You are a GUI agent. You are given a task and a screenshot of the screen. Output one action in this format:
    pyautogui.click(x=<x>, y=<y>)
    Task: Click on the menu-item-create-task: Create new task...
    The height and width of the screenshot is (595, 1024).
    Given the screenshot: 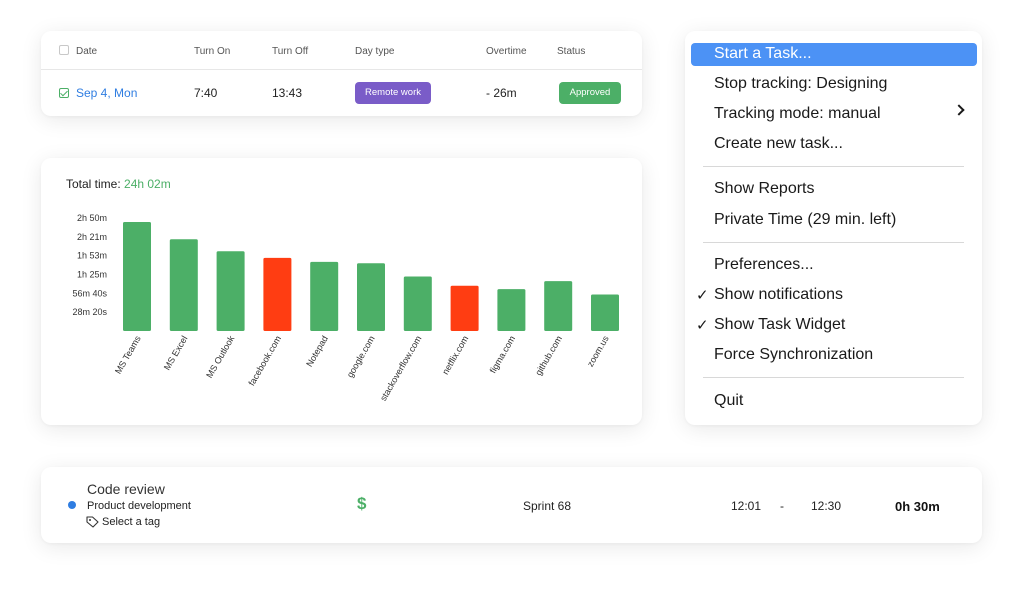 What is the action you would take?
    pyautogui.click(x=778, y=144)
    